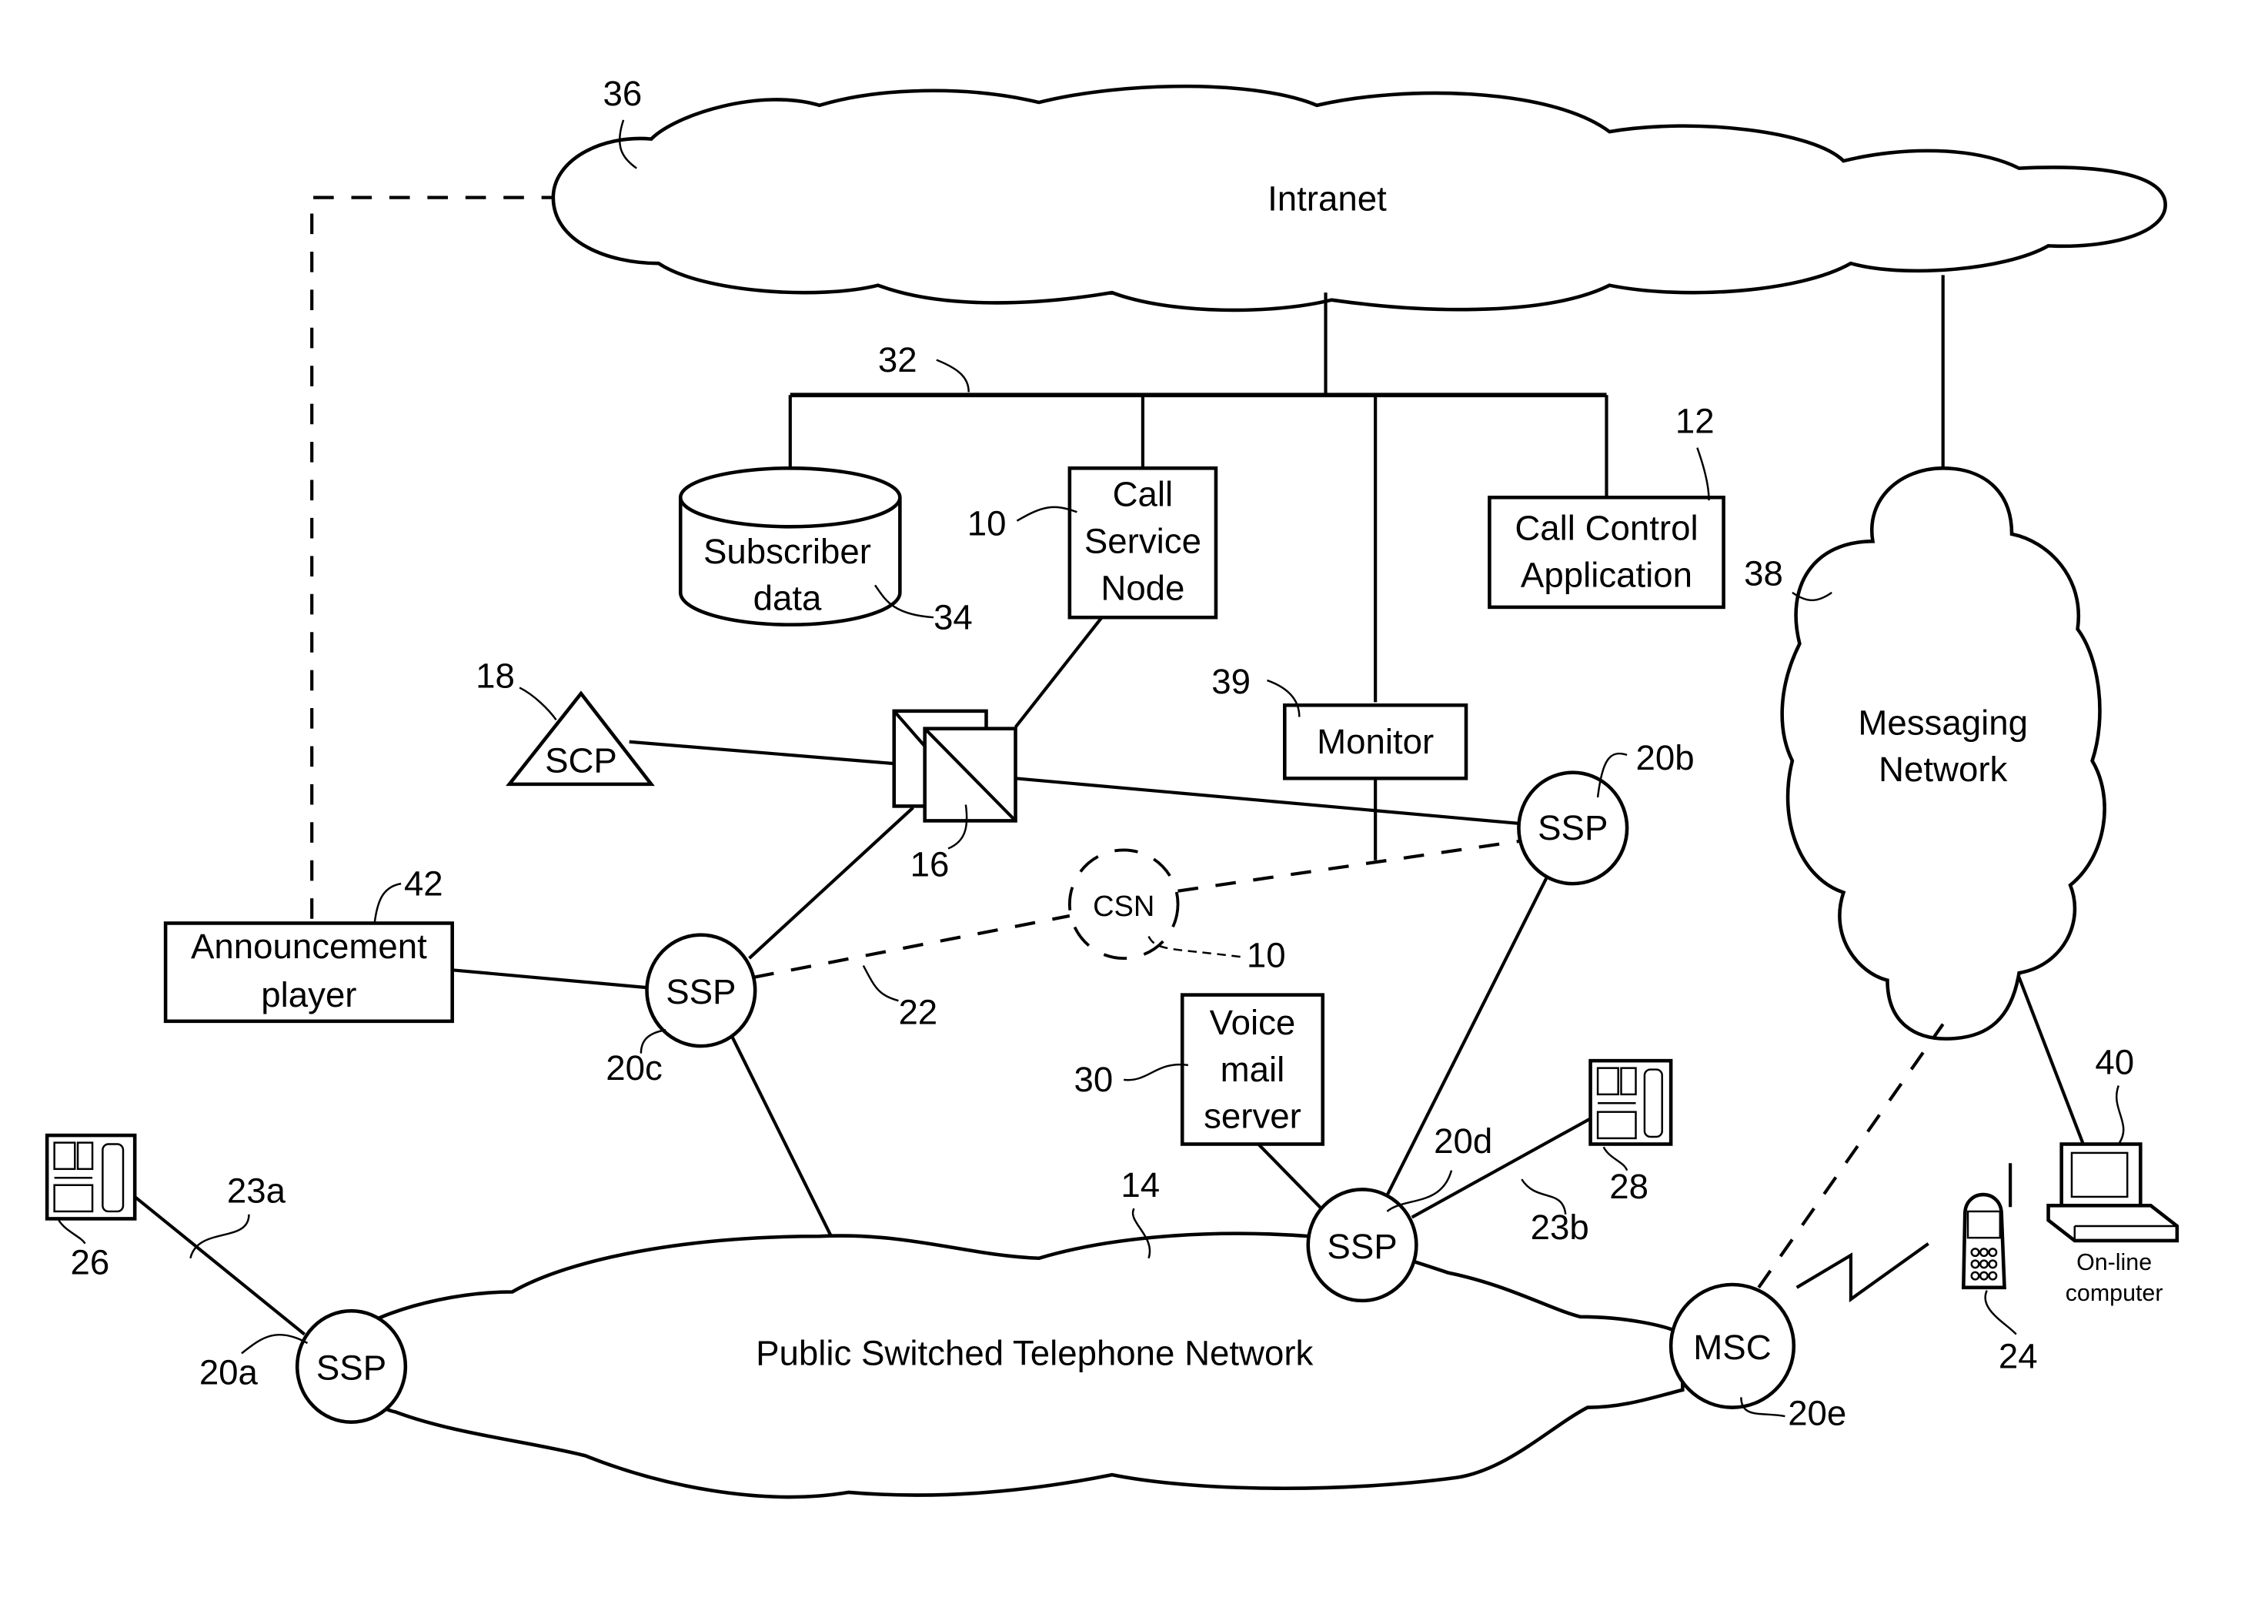  Describe the element at coordinates (1123, 907) in the screenshot. I see `csn-label: CSN` at that location.